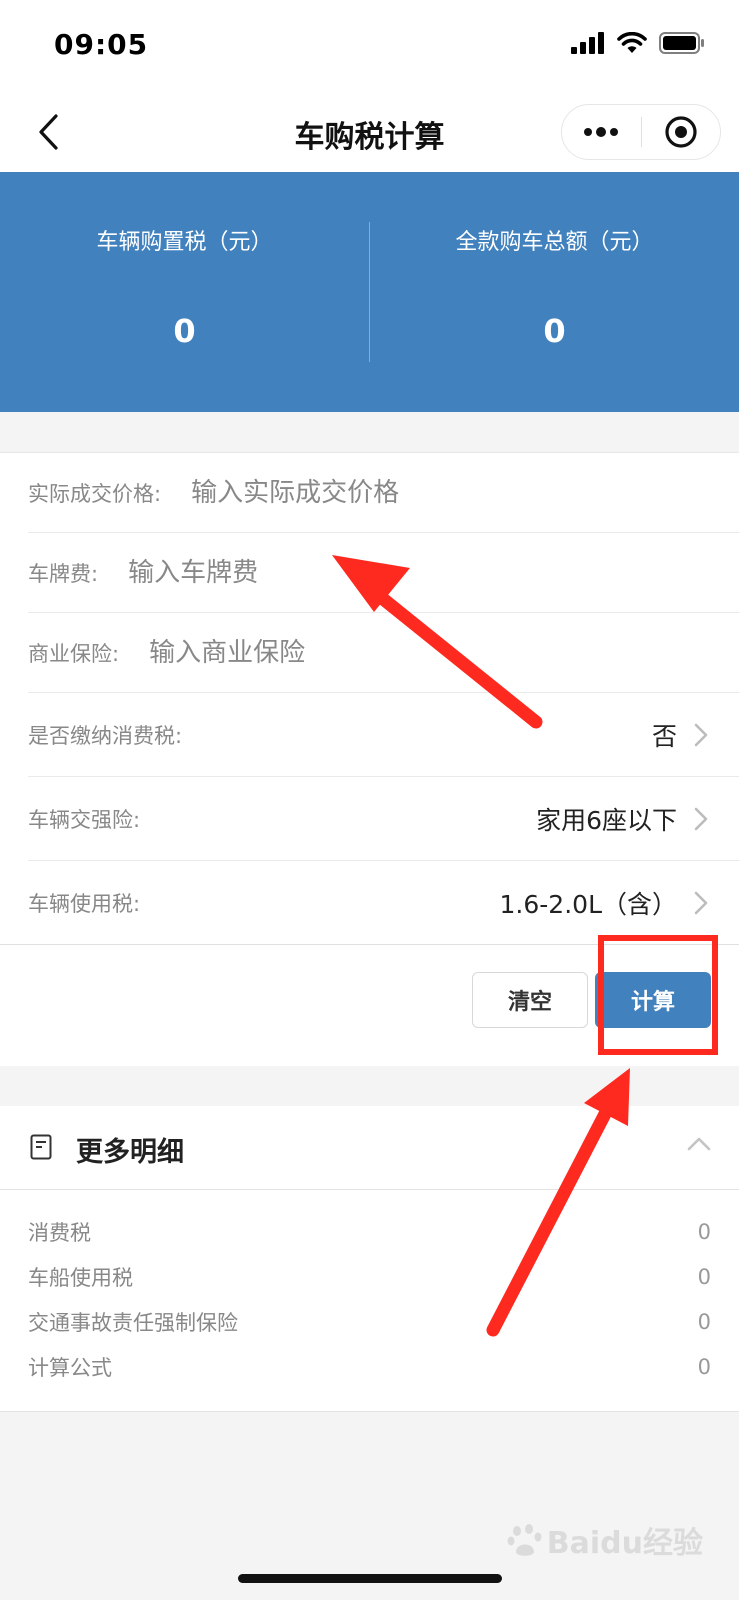  I want to click on plate-fee-row: 车牌费:, so click(383, 573).